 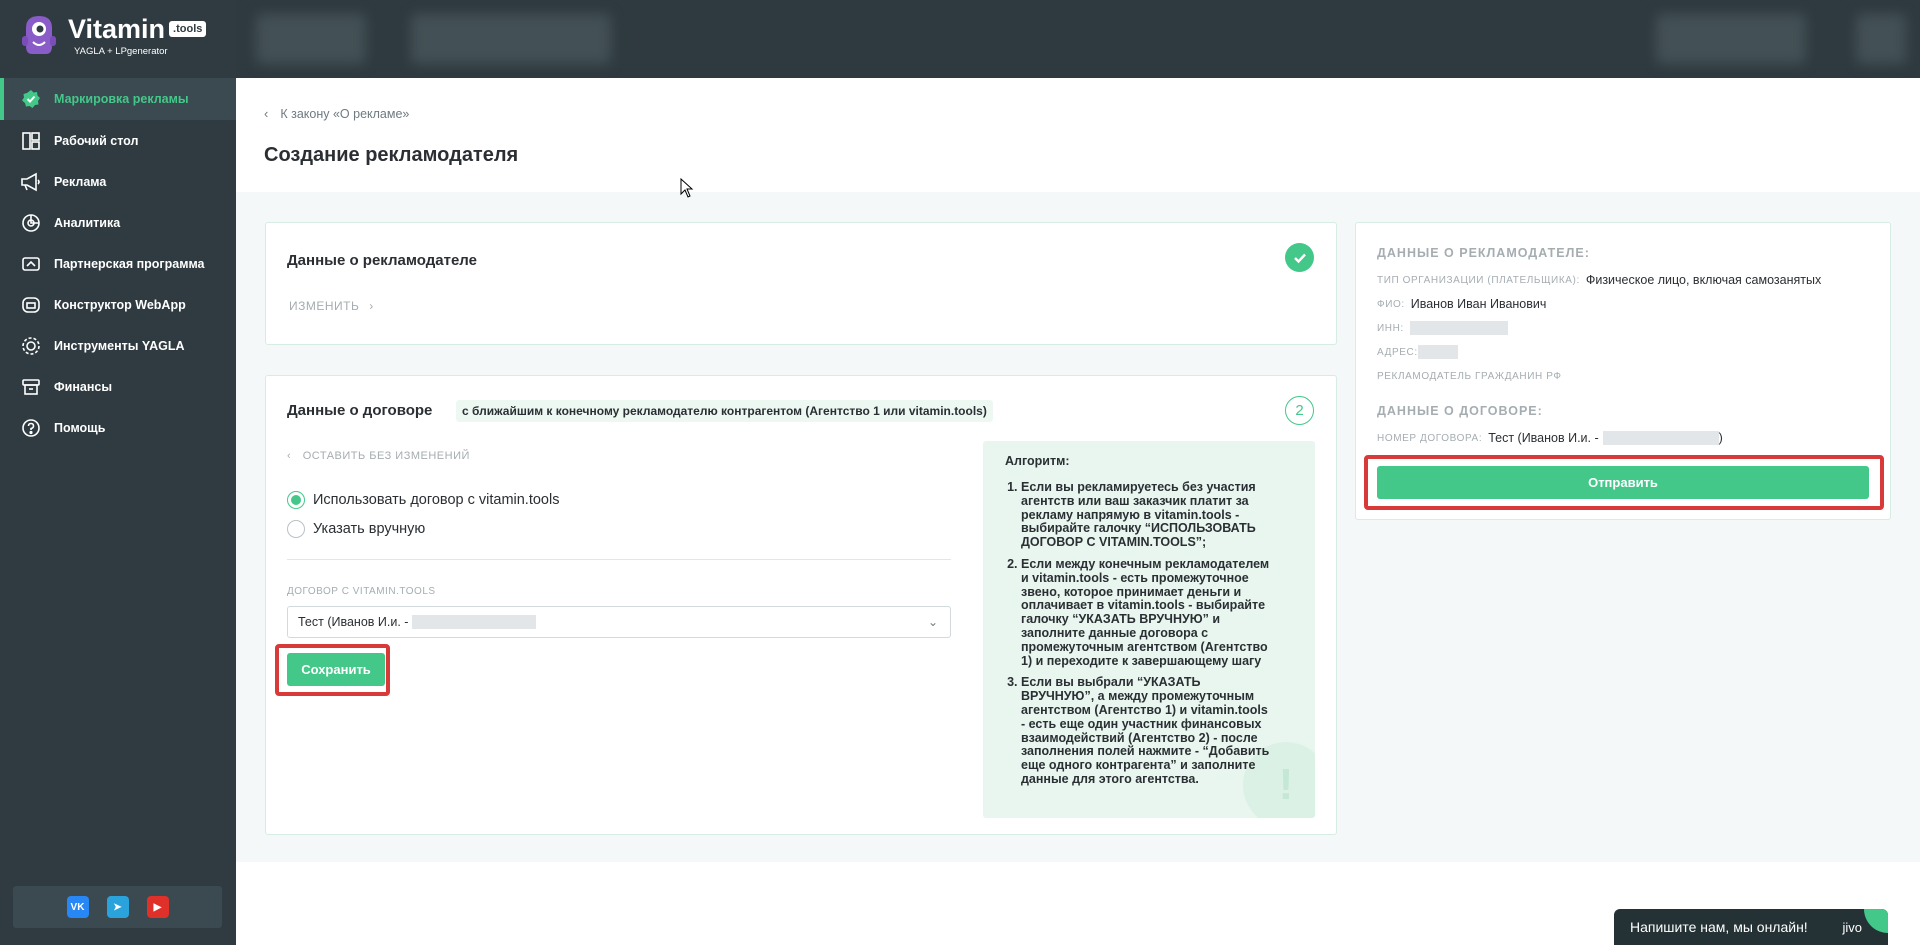 What do you see at coordinates (361, 591) in the screenshot?
I see `contract-field-label: ДОГОВОР С VITAMIN.TOOLS` at bounding box center [361, 591].